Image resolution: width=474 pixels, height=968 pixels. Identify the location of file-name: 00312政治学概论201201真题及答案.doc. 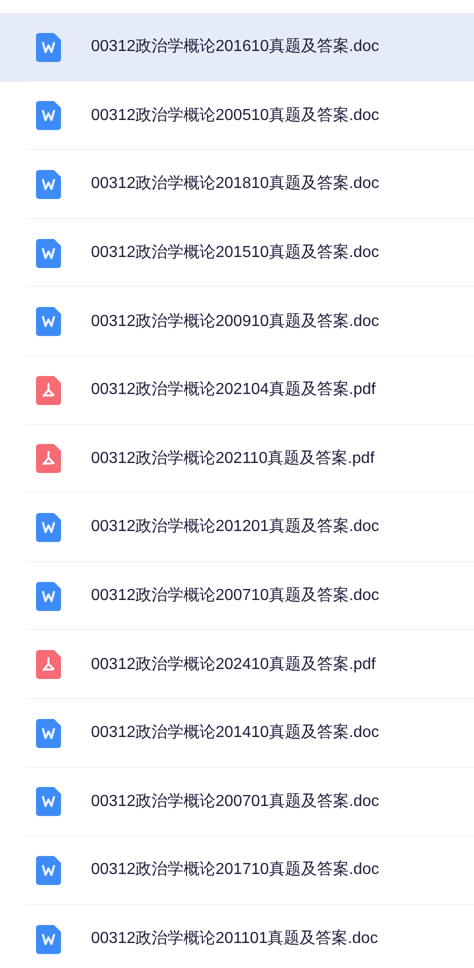
(235, 527).